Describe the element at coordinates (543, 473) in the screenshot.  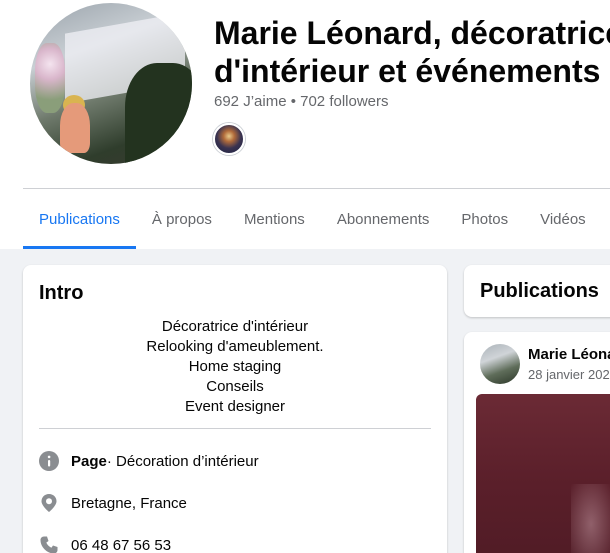
I see `post-image` at that location.